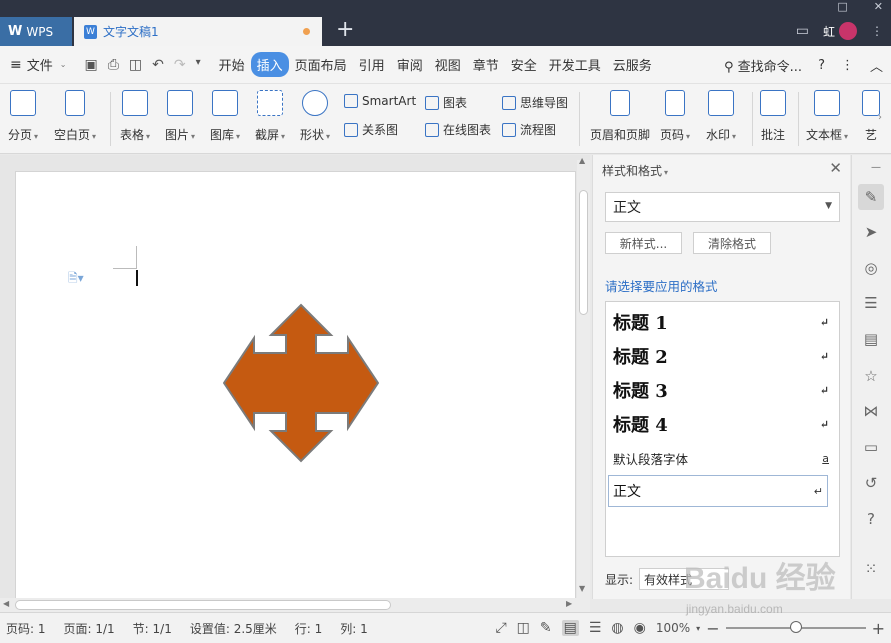 The image size is (891, 643). Describe the element at coordinates (582, 160) in the screenshot. I see `scroll-up-icon: ▲` at that location.